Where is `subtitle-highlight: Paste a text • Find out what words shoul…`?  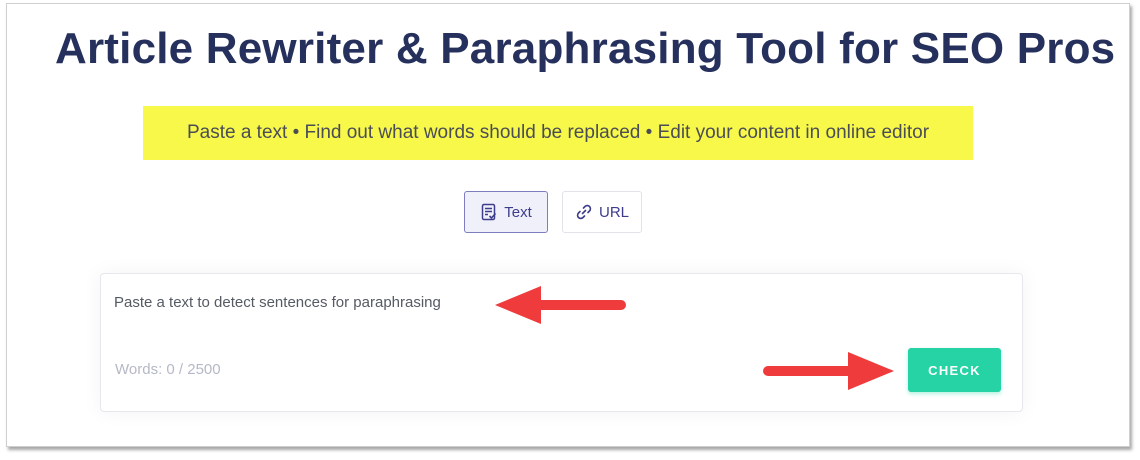 subtitle-highlight: Paste a text • Find out what words shoul… is located at coordinates (558, 133).